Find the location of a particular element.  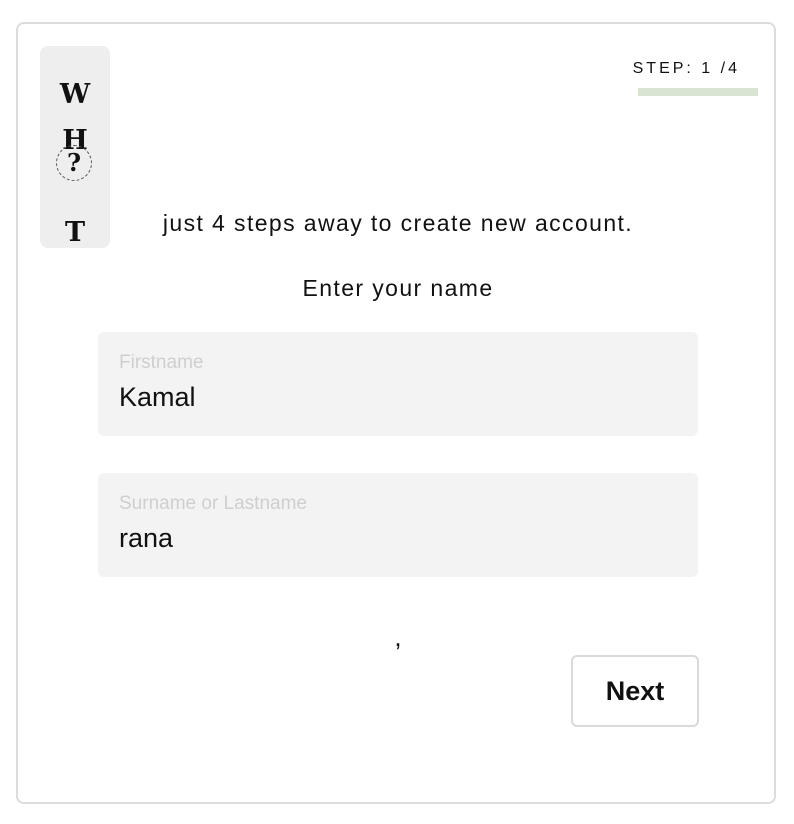

subtitle: just 4 steps away to create new account. is located at coordinates (398, 223).